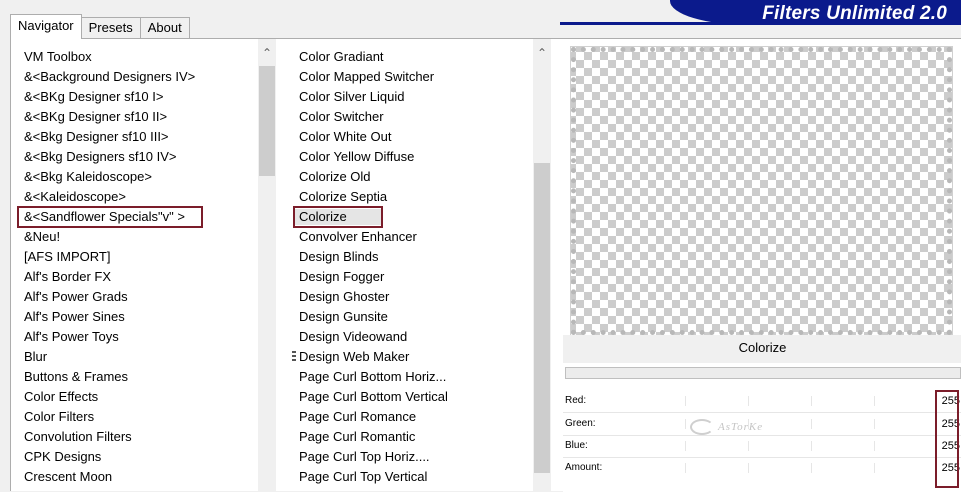  What do you see at coordinates (62, 457) in the screenshot?
I see `list-item: CPK Designs` at bounding box center [62, 457].